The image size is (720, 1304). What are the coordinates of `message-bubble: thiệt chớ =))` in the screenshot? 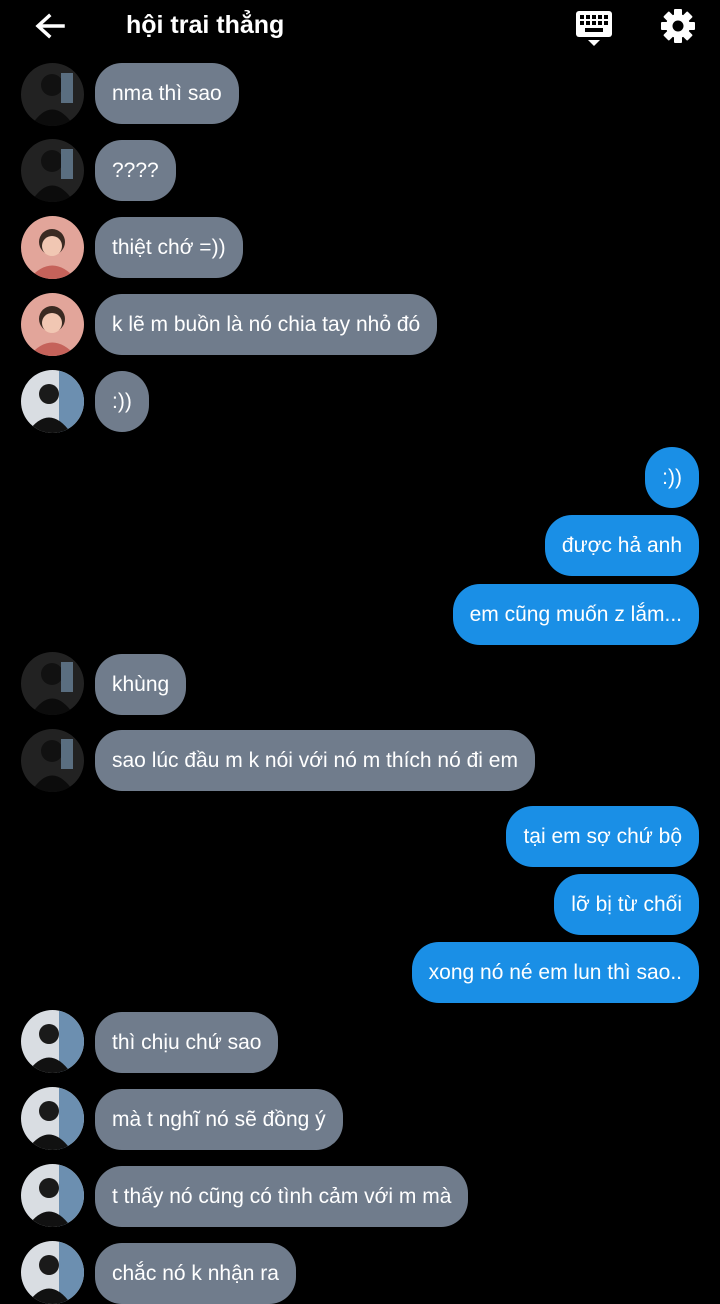 It's located at (169, 247).